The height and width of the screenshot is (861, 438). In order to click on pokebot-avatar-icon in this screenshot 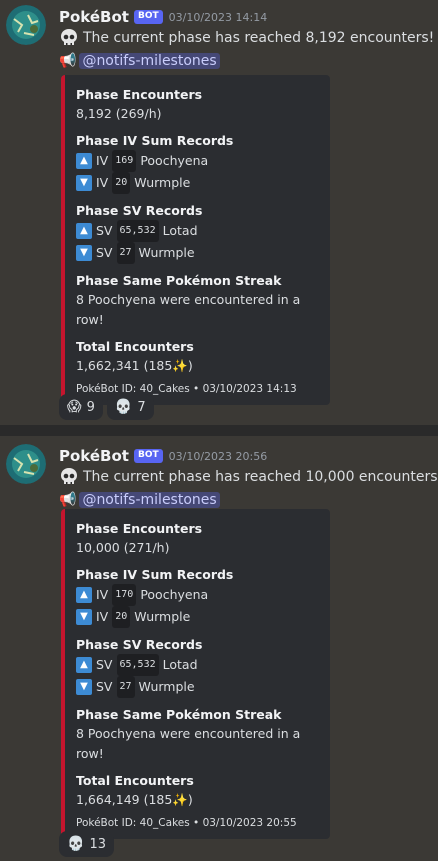, I will do `click(26, 464)`.